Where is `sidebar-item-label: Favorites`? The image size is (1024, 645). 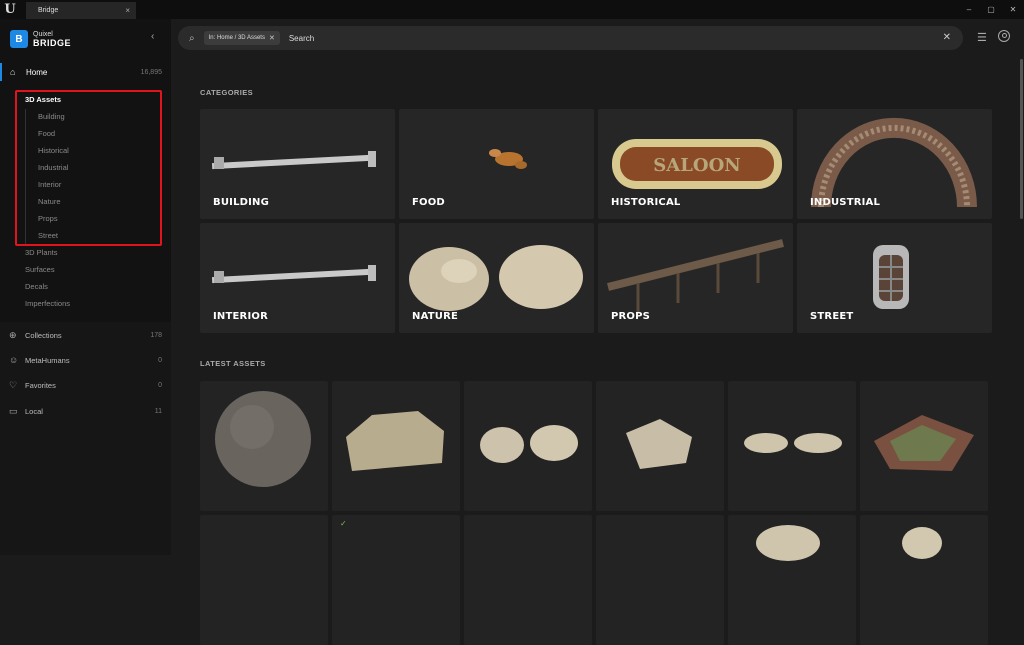 sidebar-item-label: Favorites is located at coordinates (40, 385).